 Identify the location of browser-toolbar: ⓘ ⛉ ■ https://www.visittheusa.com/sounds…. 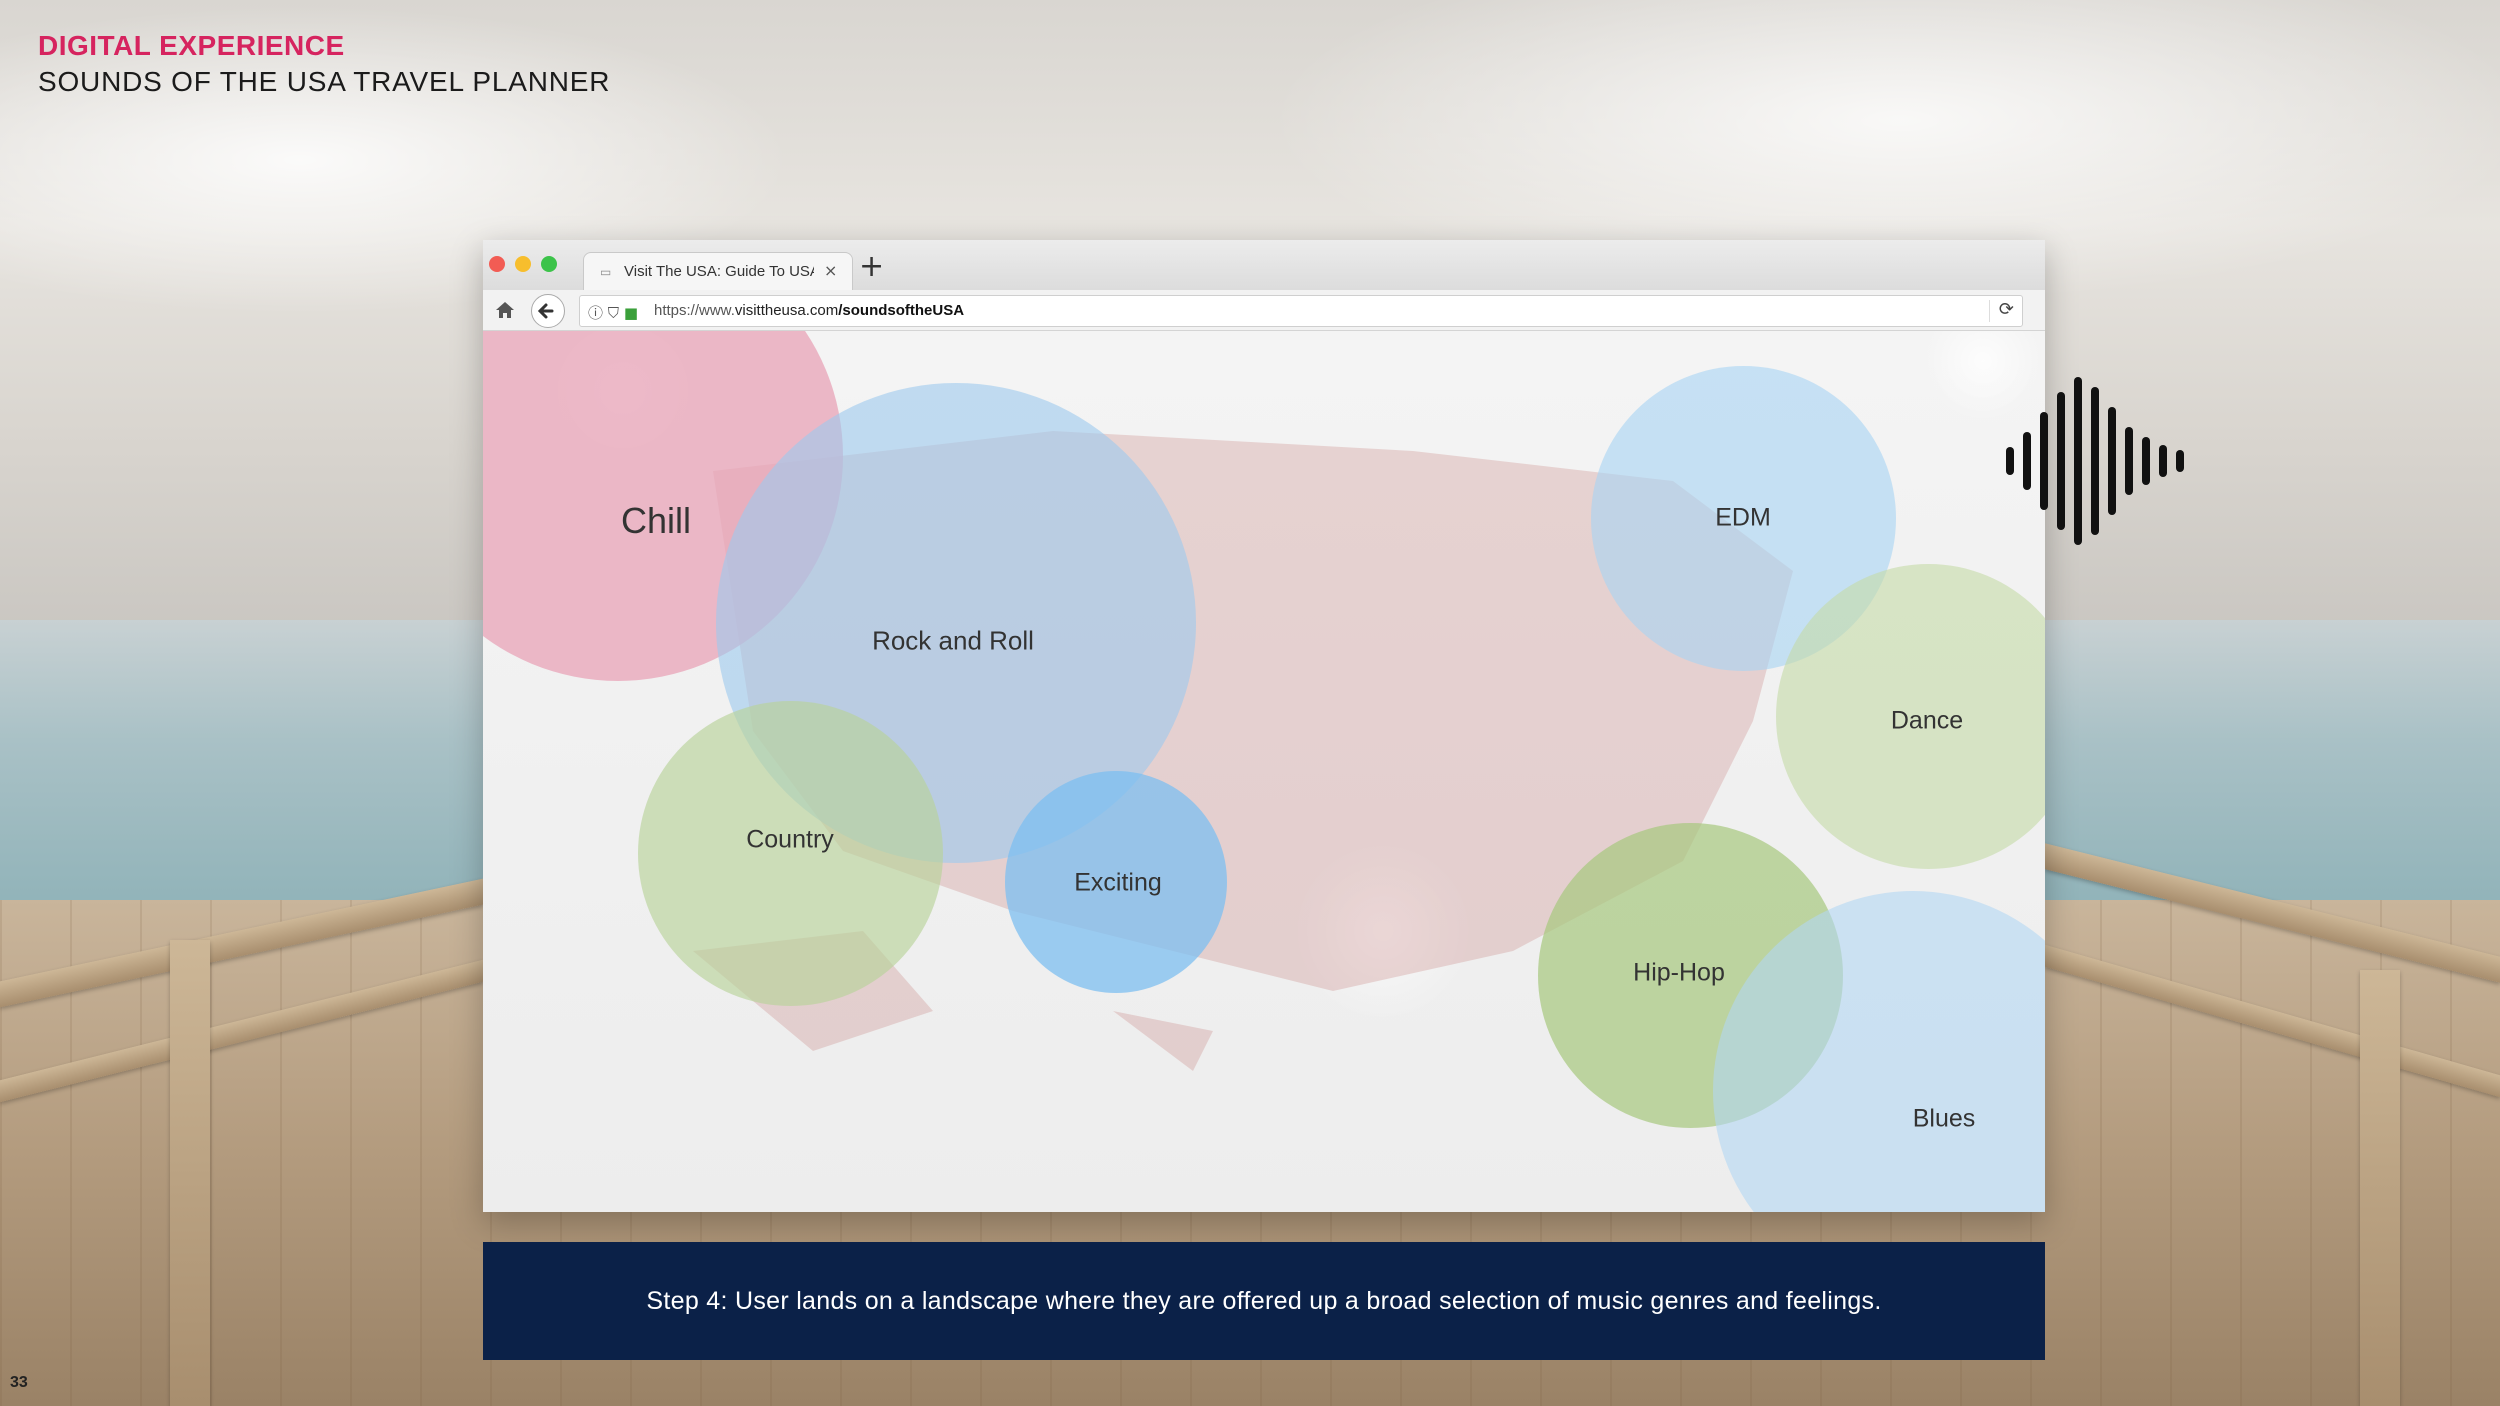
(1264, 310).